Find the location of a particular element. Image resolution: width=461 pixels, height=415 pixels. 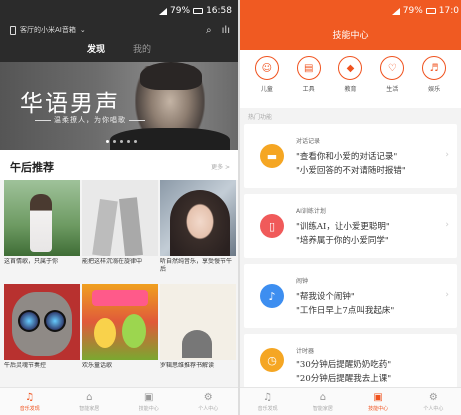

clock-text: 17:0 is located at coordinates (448, 11).